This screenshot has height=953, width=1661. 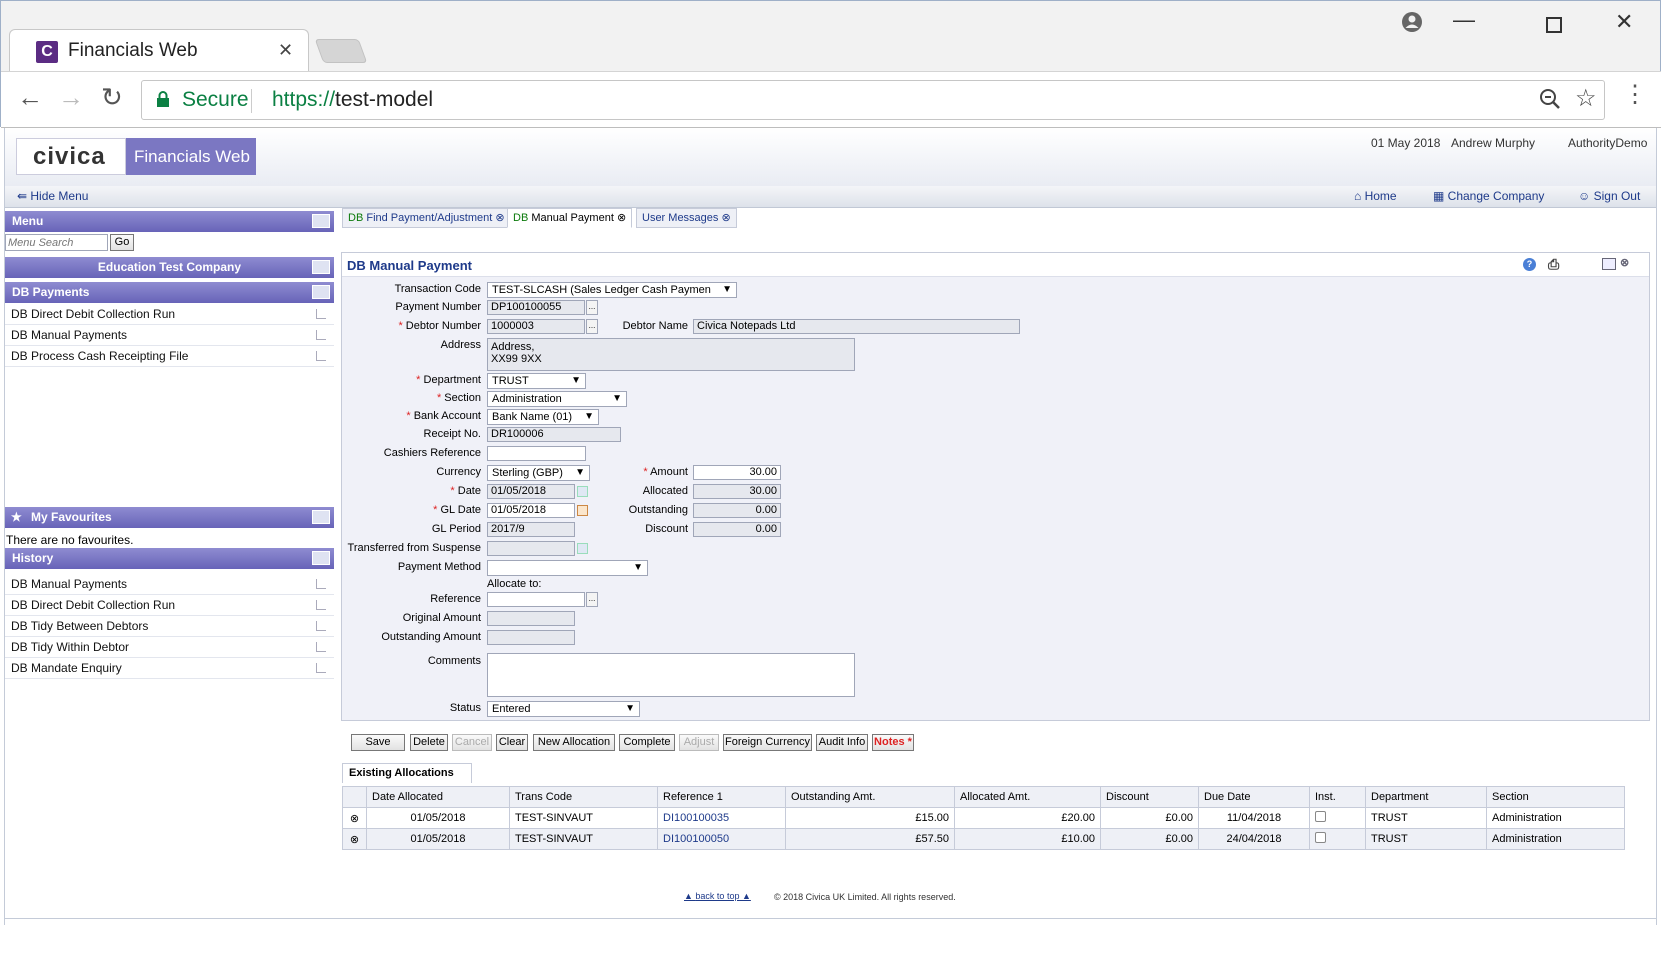 I want to click on hide-menu-button: ⇚ Hide Menu, so click(x=52, y=196).